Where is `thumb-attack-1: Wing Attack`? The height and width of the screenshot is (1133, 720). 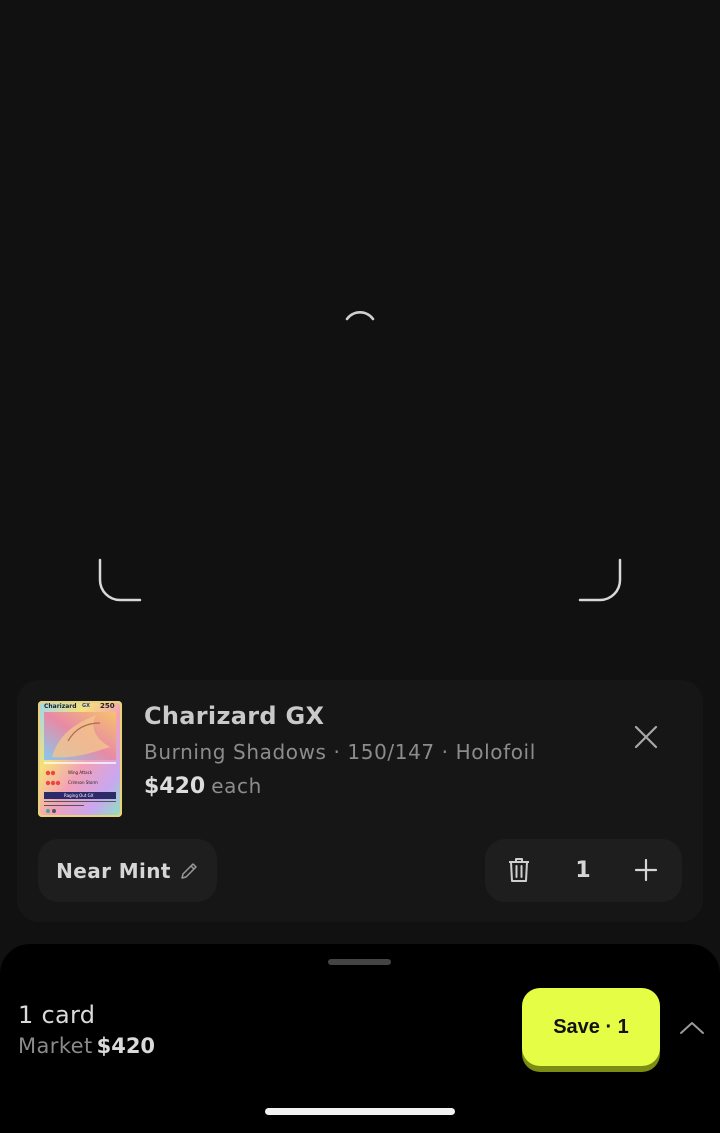 thumb-attack-1: Wing Attack is located at coordinates (80, 772).